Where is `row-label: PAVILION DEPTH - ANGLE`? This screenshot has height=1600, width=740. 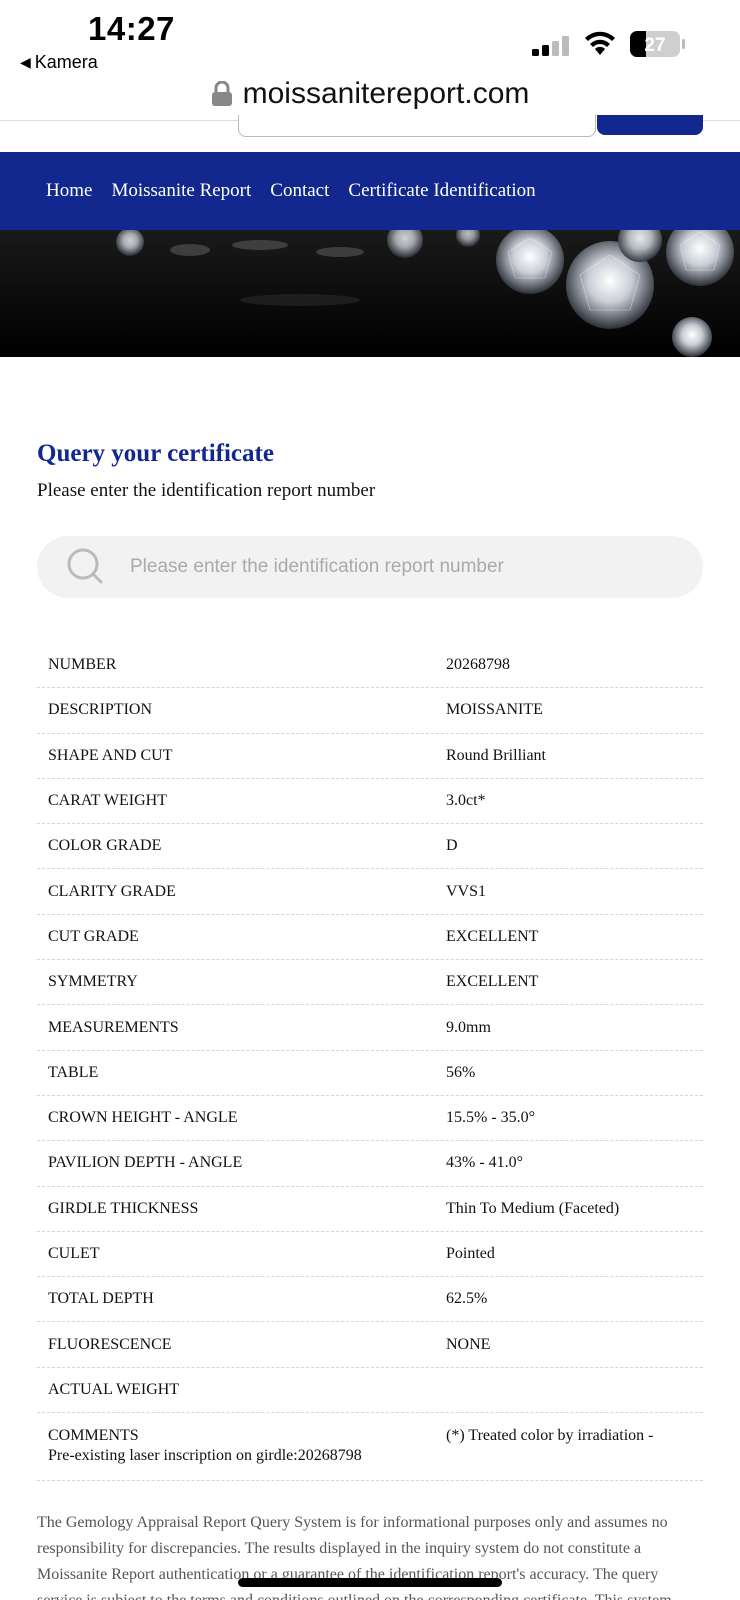 row-label: PAVILION DEPTH - ANGLE is located at coordinates (145, 1163).